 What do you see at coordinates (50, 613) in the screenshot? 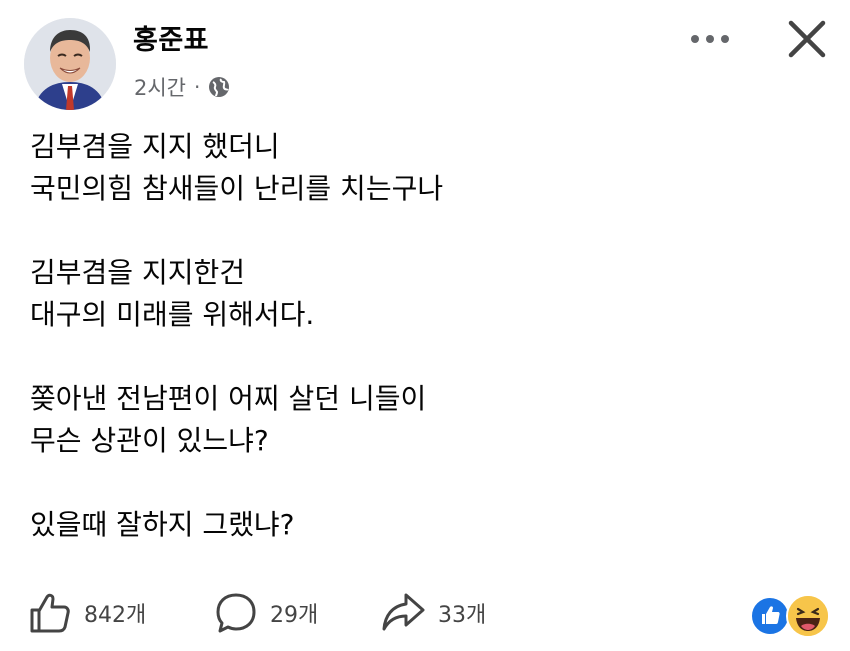
I see `thumbs-up-icon` at bounding box center [50, 613].